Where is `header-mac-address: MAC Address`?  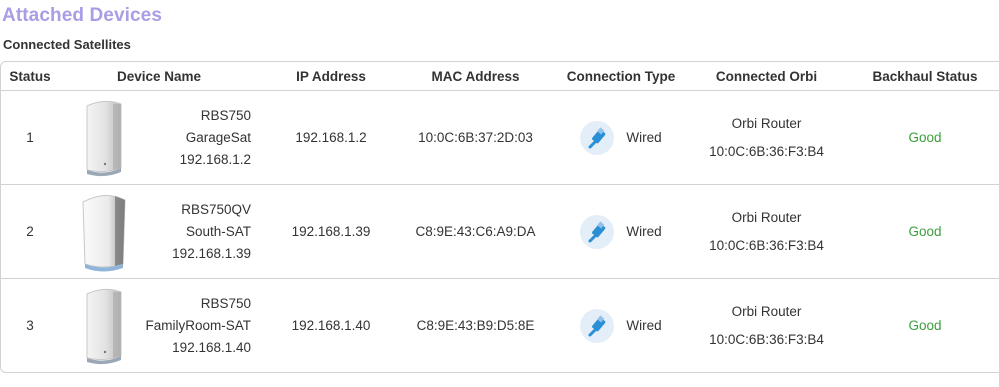 header-mac-address: MAC Address is located at coordinates (475, 76).